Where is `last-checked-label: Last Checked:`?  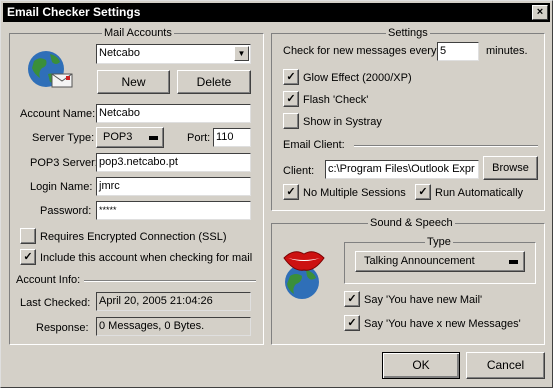 last-checked-label: Last Checked: is located at coordinates (55, 303).